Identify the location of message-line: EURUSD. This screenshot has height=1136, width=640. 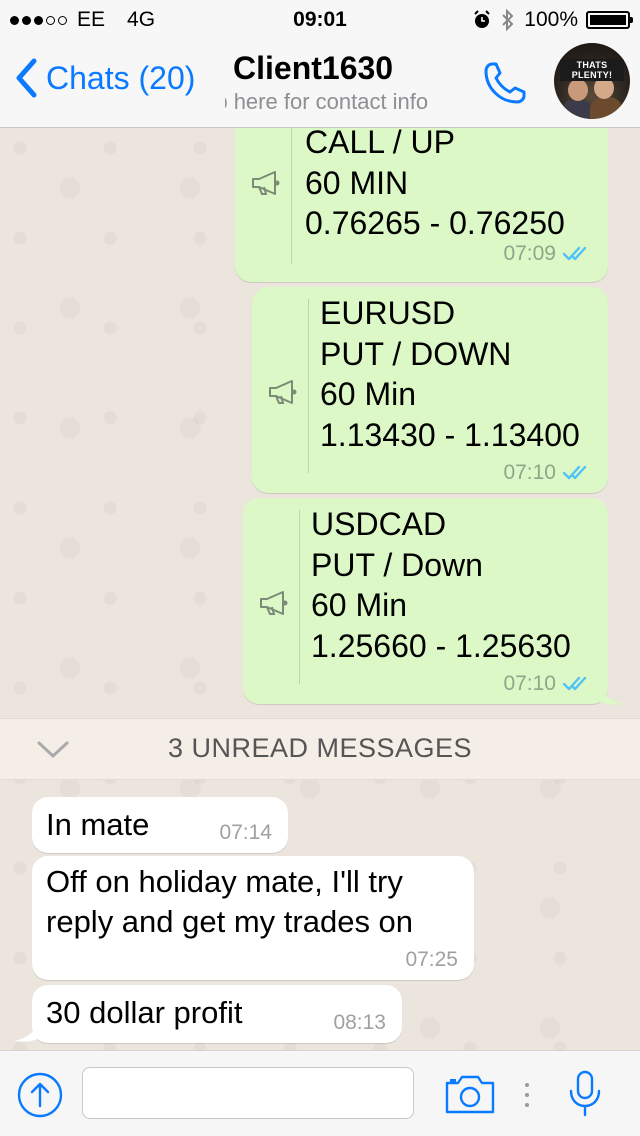
(388, 313).